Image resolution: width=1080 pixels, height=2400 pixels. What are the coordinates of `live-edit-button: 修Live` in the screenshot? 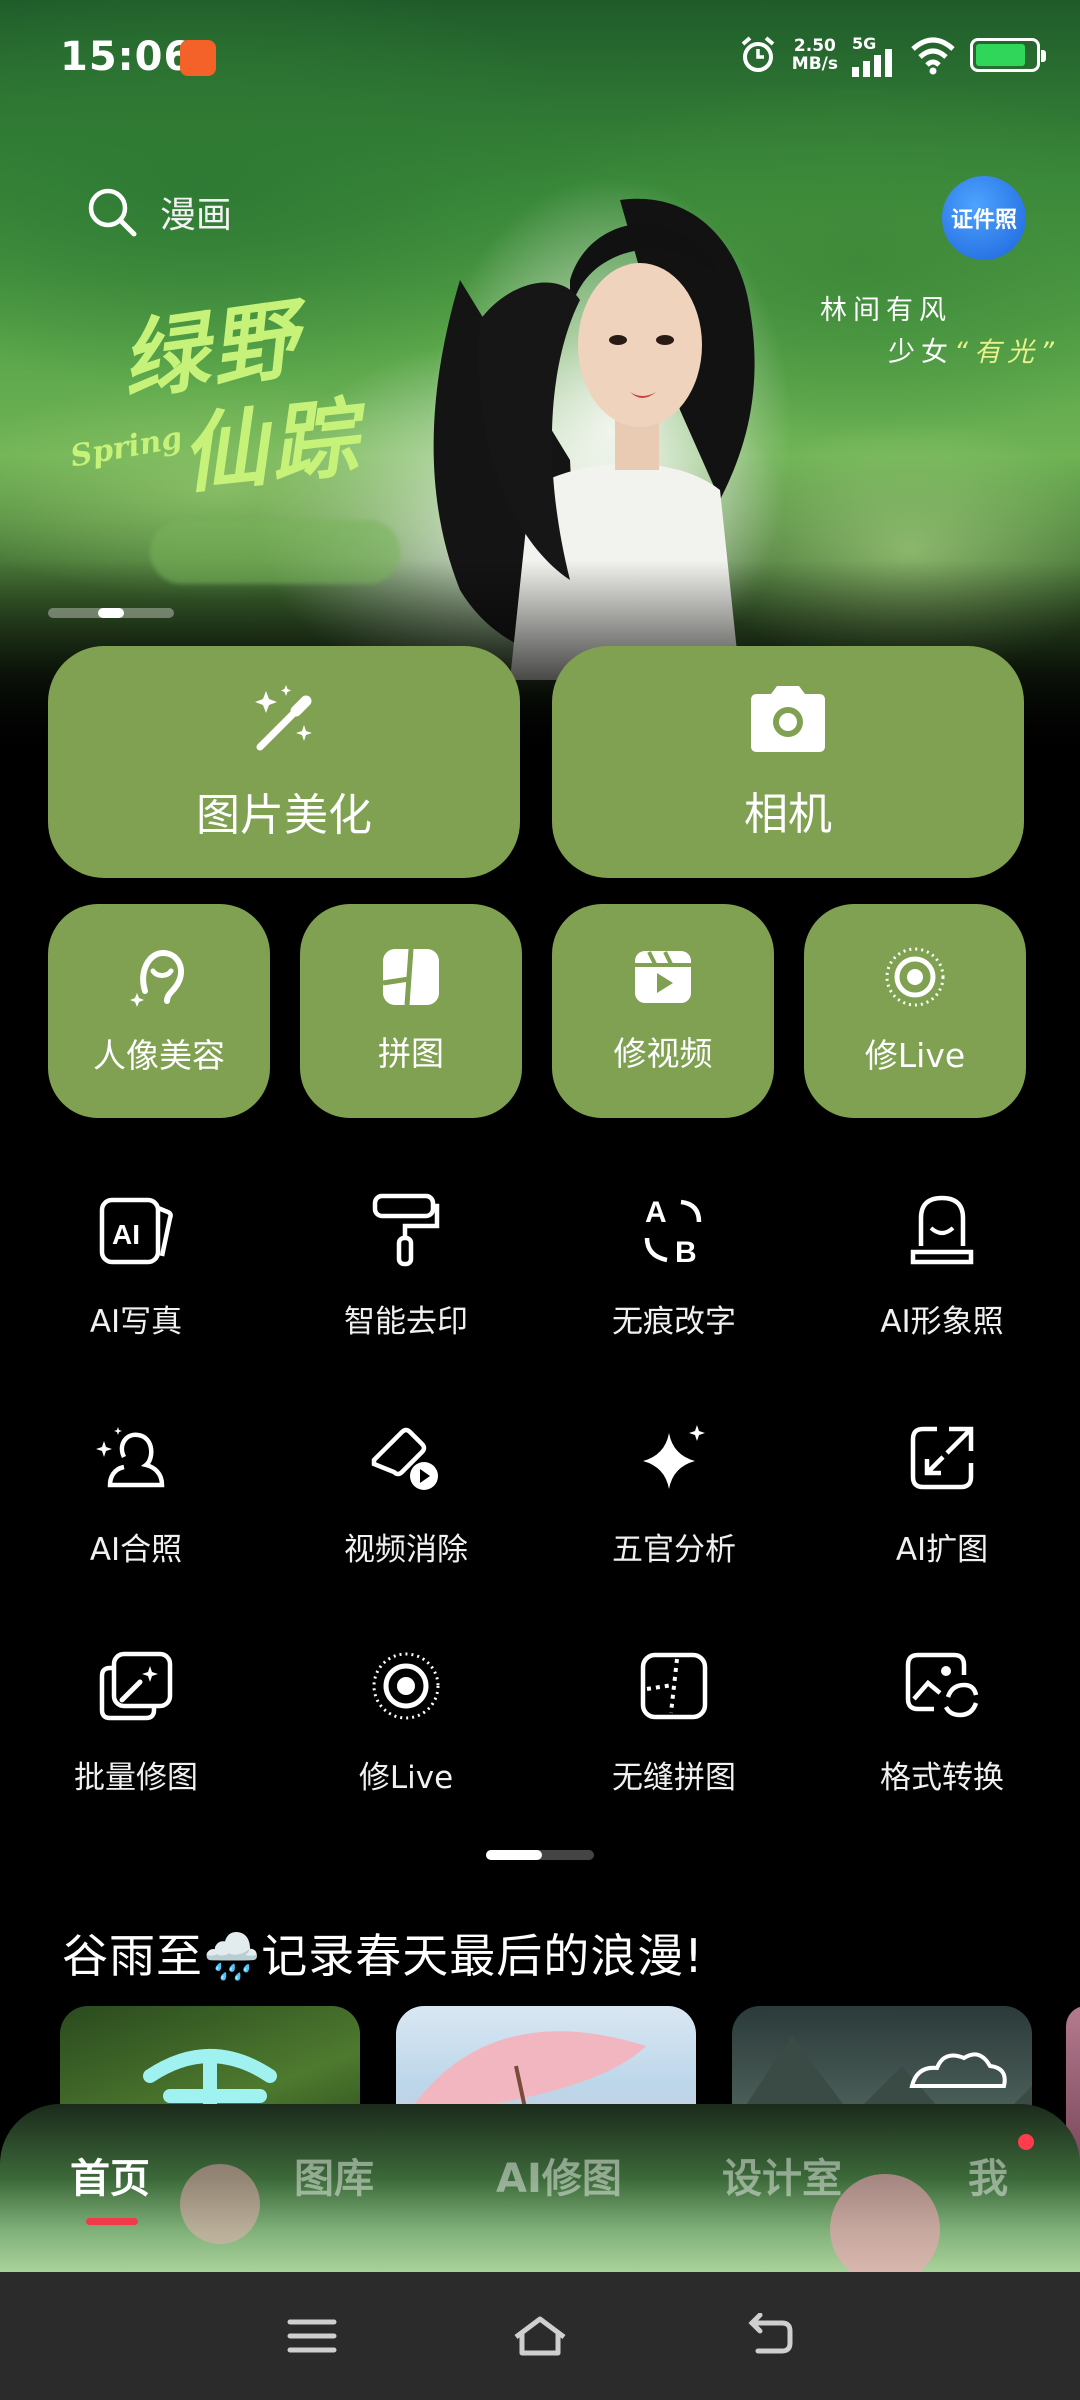 It's located at (915, 1011).